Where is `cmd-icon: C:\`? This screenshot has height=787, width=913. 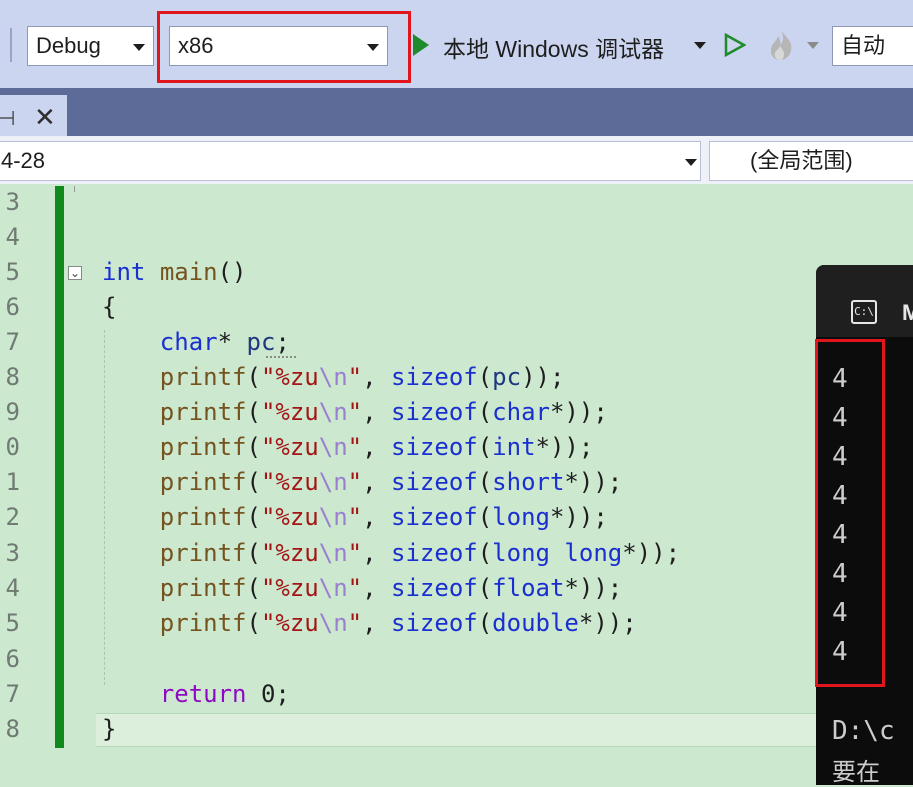 cmd-icon: C:\ is located at coordinates (864, 312).